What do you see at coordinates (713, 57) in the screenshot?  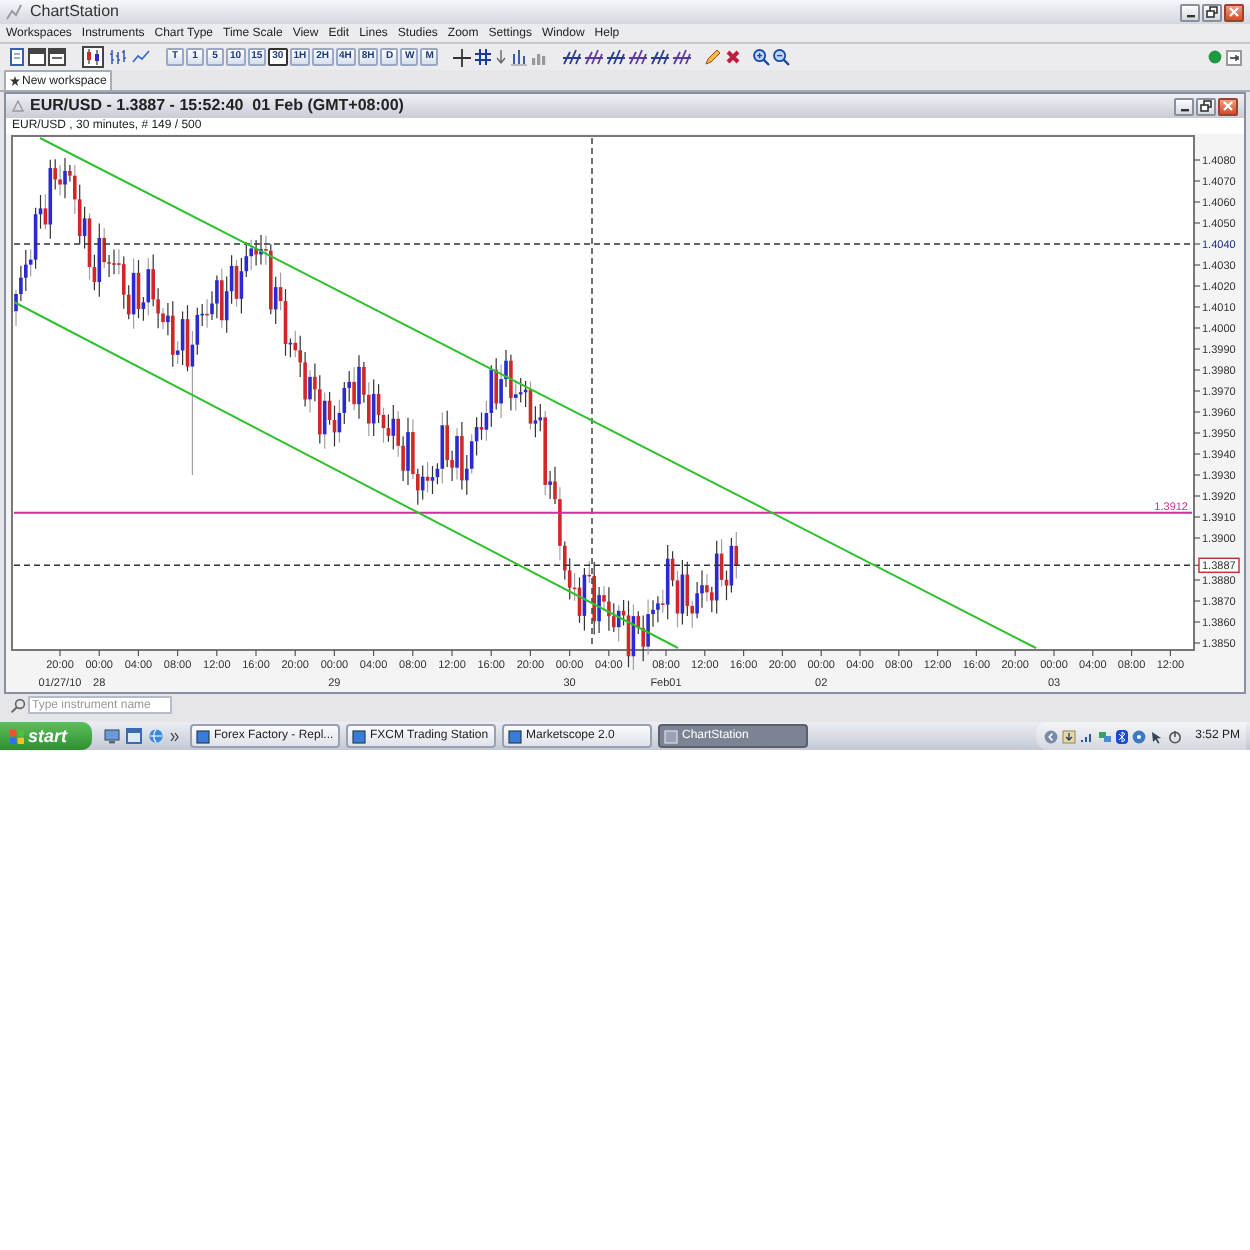 I see `pencil-icon` at bounding box center [713, 57].